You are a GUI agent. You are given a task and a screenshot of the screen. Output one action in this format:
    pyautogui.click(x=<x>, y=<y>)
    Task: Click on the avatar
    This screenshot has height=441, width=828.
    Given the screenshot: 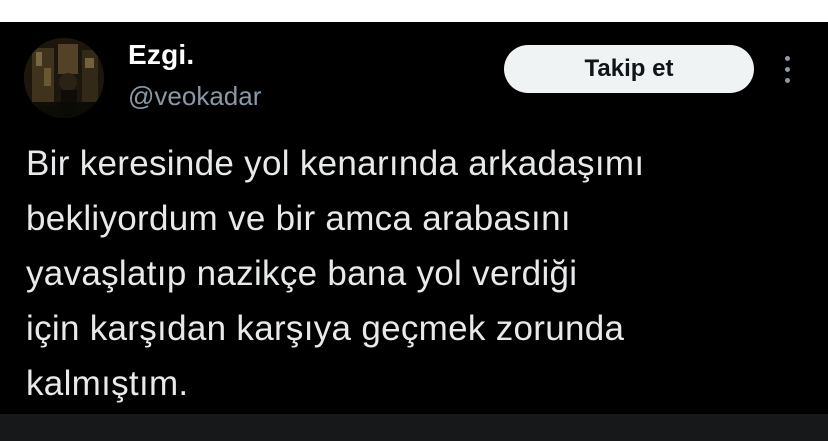 What is the action you would take?
    pyautogui.click(x=64, y=78)
    